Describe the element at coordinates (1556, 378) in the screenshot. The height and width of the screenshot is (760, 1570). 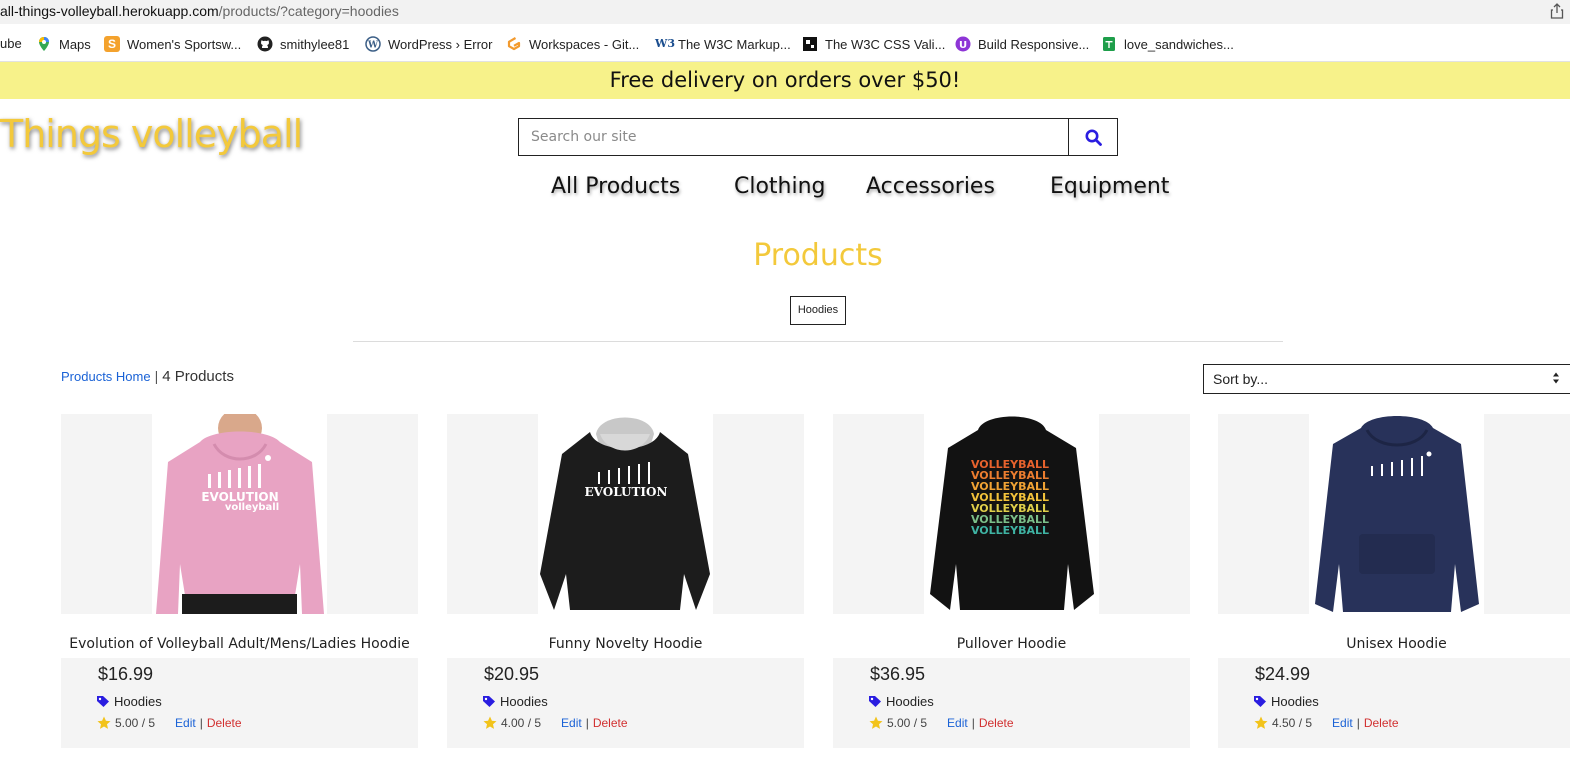
I see `select-arrows-icon` at that location.